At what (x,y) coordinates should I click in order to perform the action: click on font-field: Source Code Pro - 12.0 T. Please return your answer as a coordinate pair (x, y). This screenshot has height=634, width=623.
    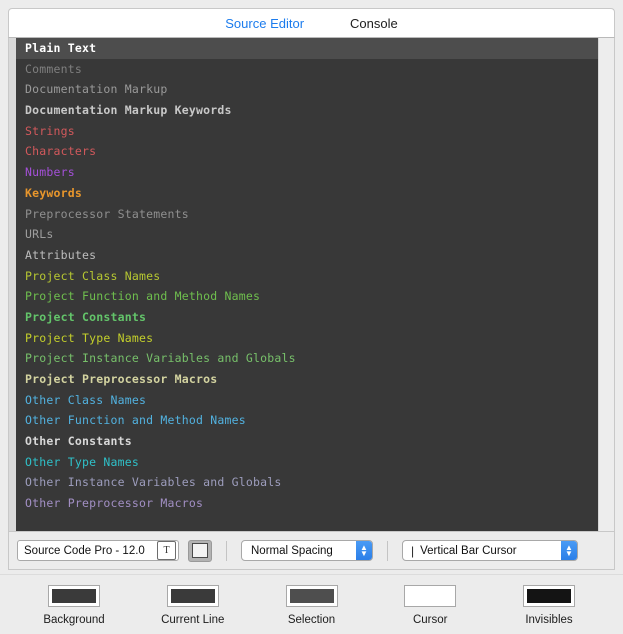
    Looking at the image, I should click on (98, 550).